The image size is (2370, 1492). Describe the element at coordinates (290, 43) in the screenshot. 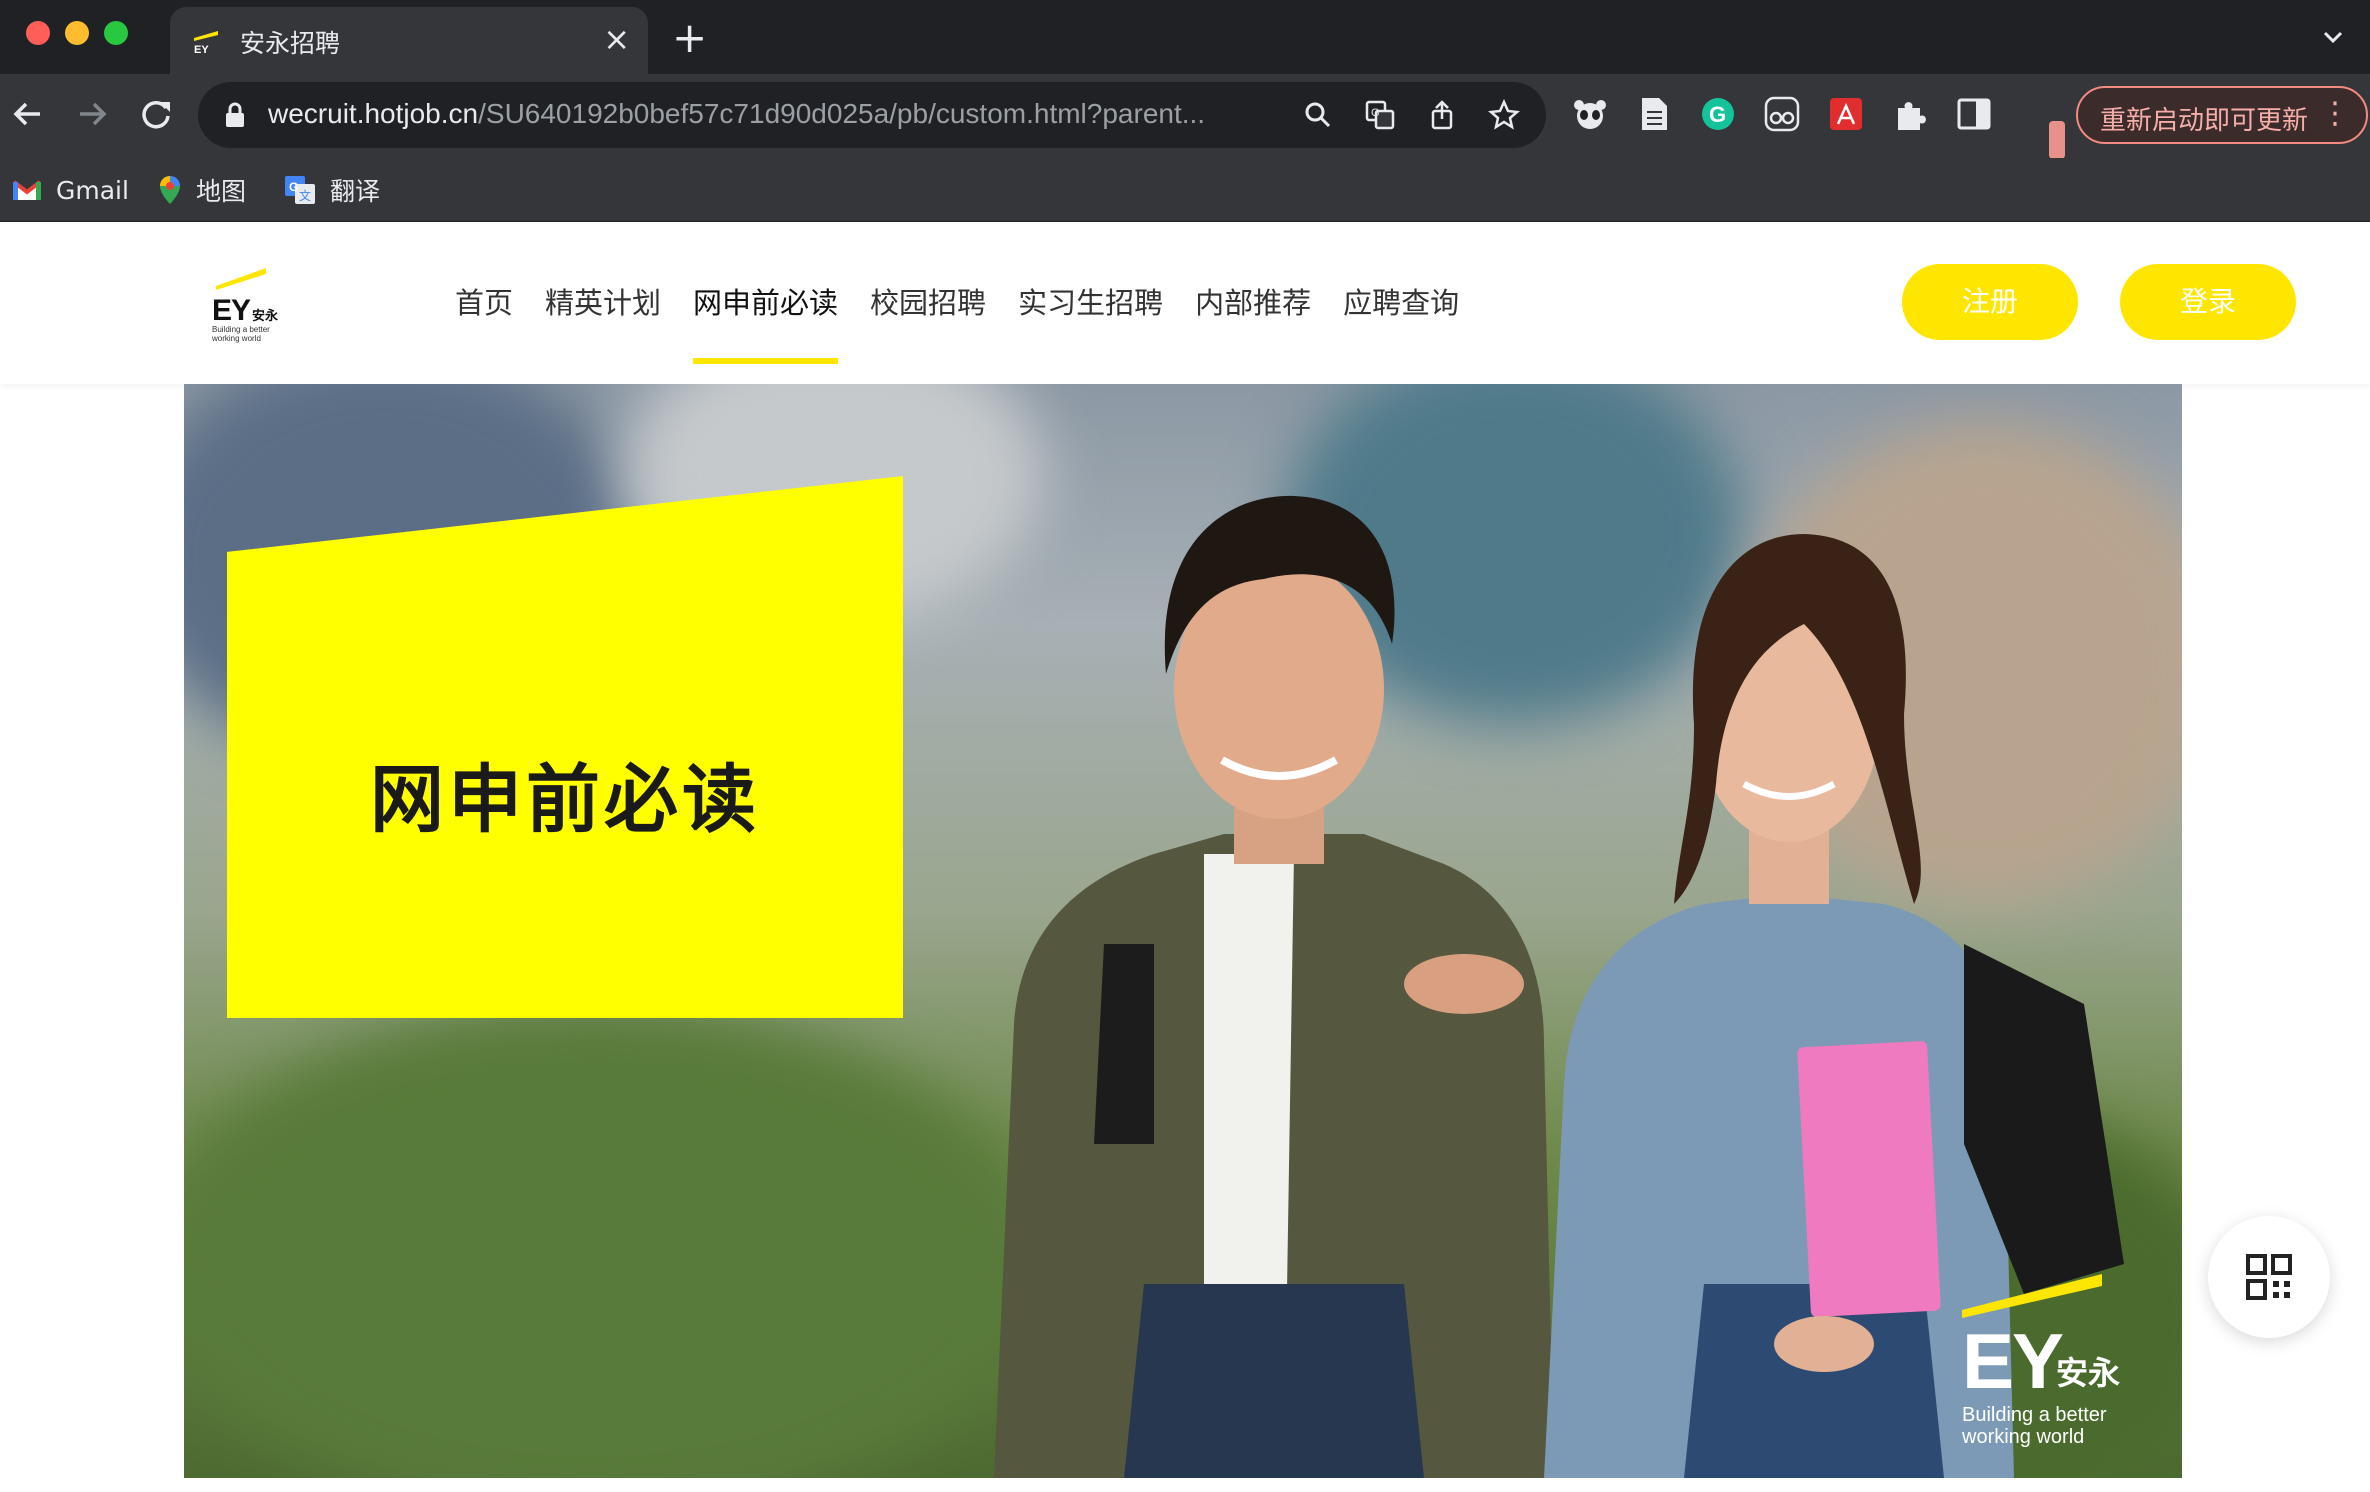

I see `tab-title: 安永招聘` at that location.